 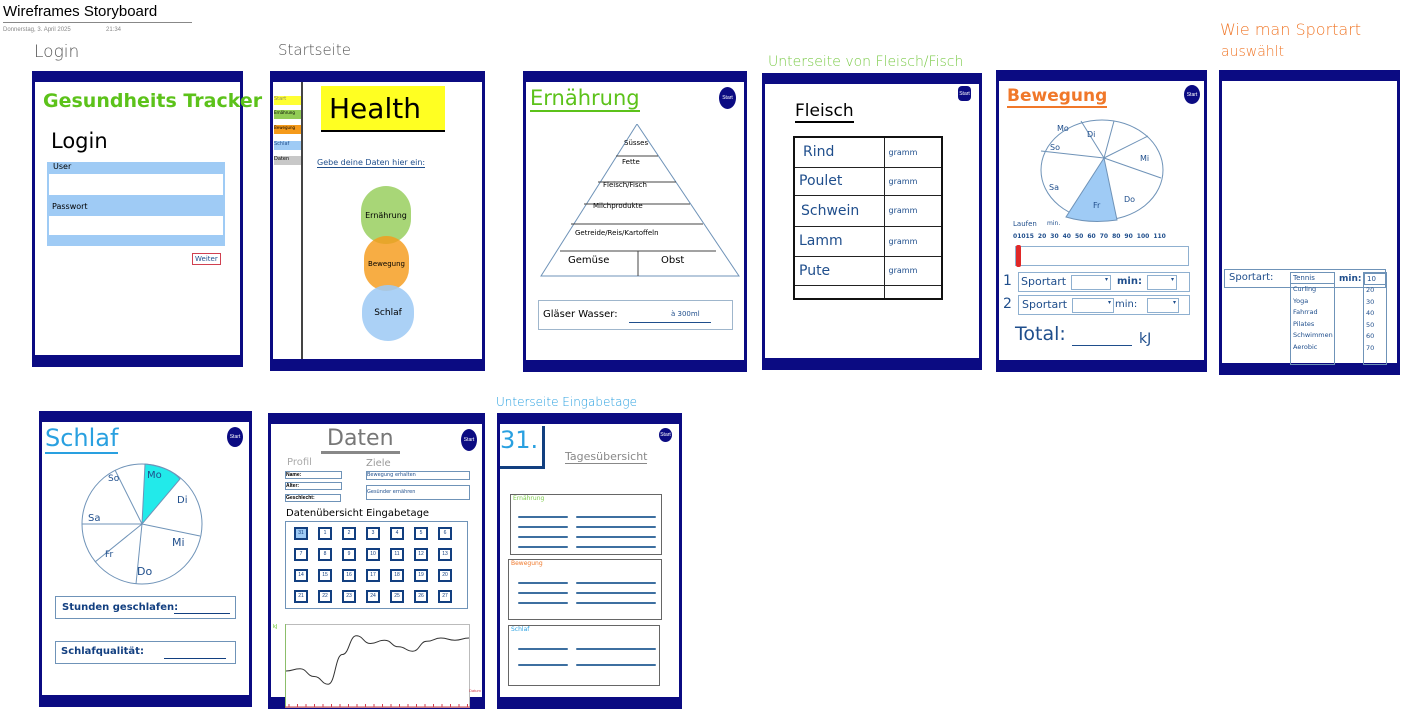 What do you see at coordinates (868, 270) in the screenshot?
I see `table-row: Pute gramm` at bounding box center [868, 270].